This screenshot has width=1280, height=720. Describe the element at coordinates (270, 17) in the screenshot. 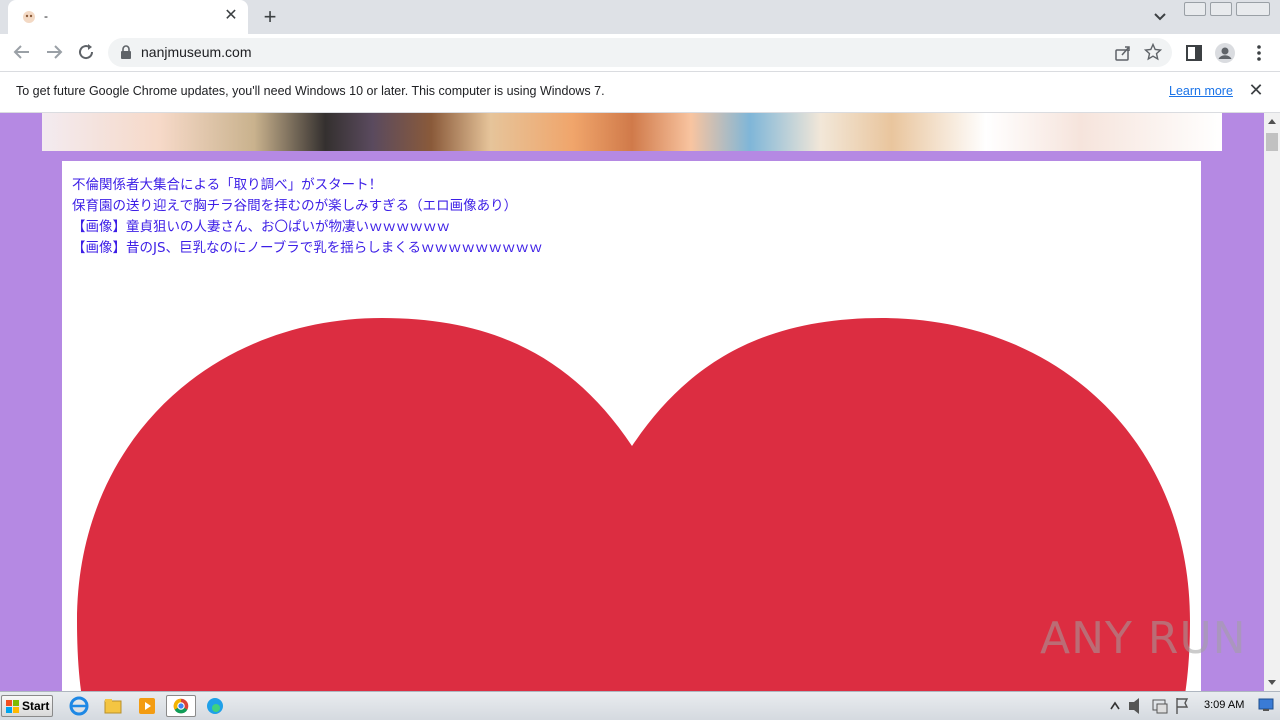

I see `new-tab-button: +` at that location.